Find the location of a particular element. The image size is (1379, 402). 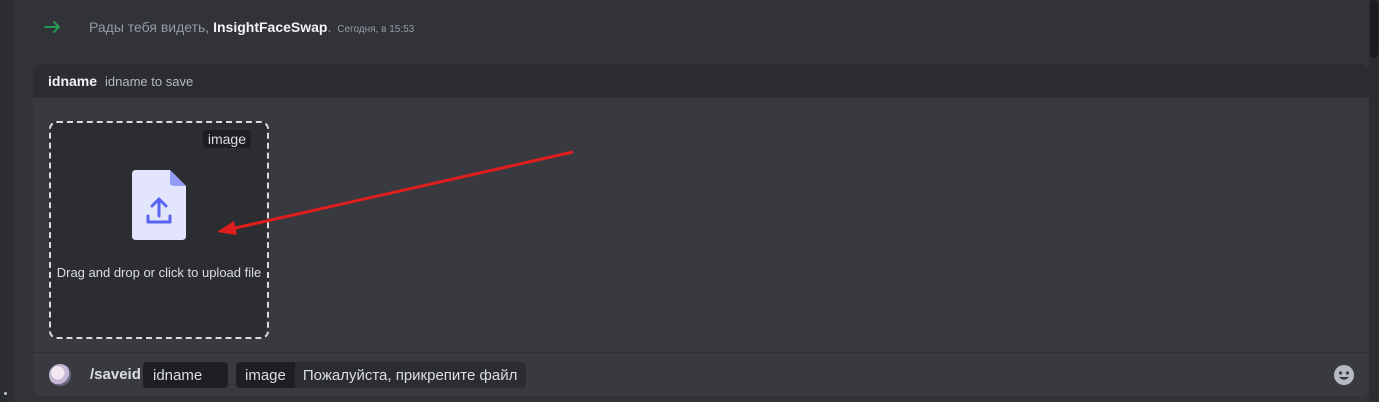

command-name: /saveid is located at coordinates (115, 374).